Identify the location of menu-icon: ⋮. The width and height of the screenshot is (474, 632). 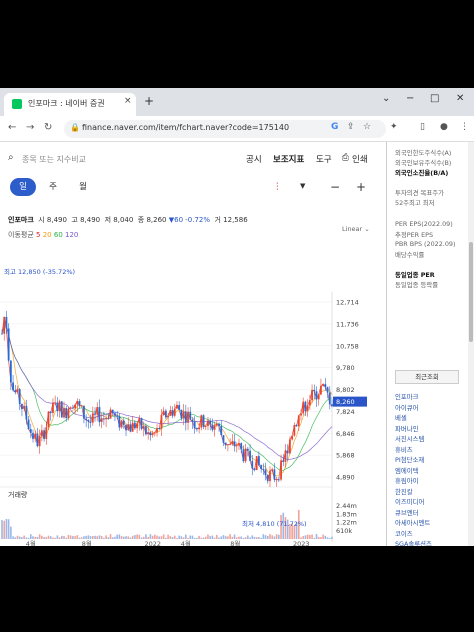
(464, 127).